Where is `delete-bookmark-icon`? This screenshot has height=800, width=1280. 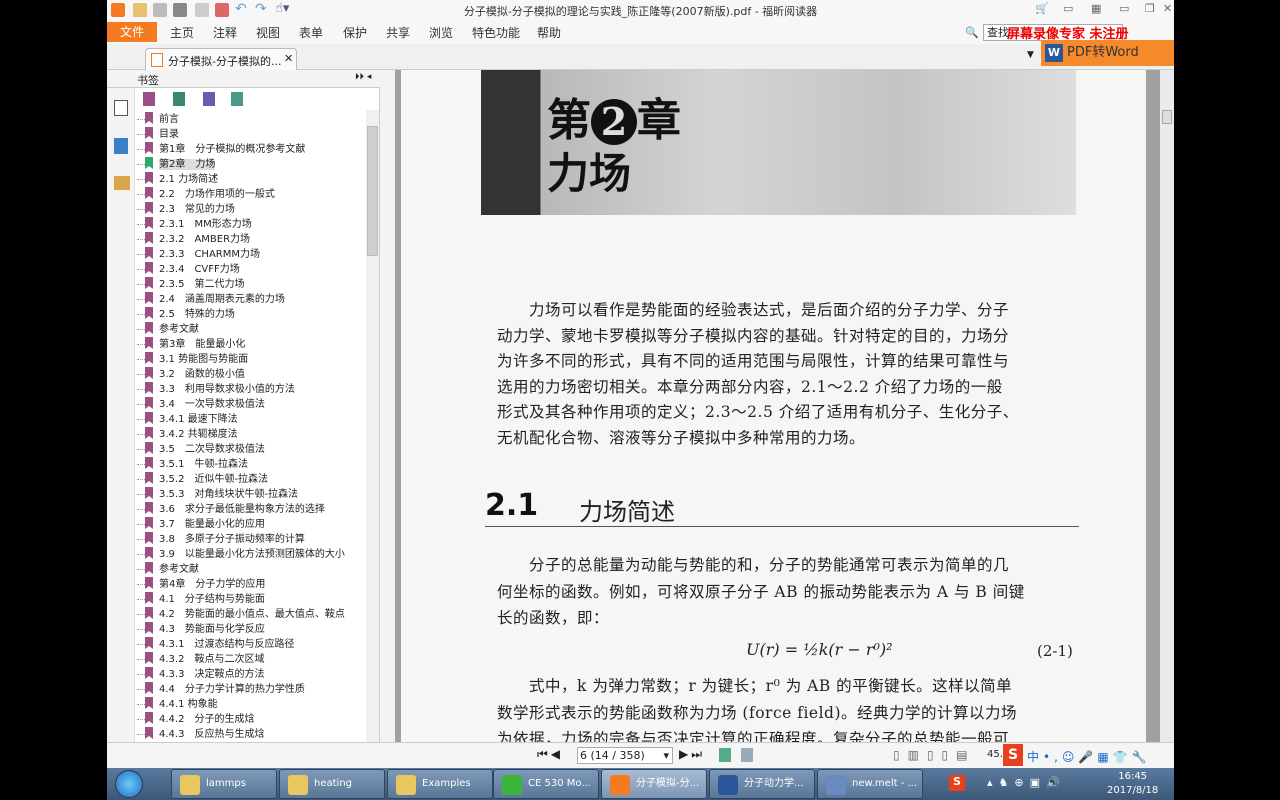
delete-bookmark-icon is located at coordinates (149, 99).